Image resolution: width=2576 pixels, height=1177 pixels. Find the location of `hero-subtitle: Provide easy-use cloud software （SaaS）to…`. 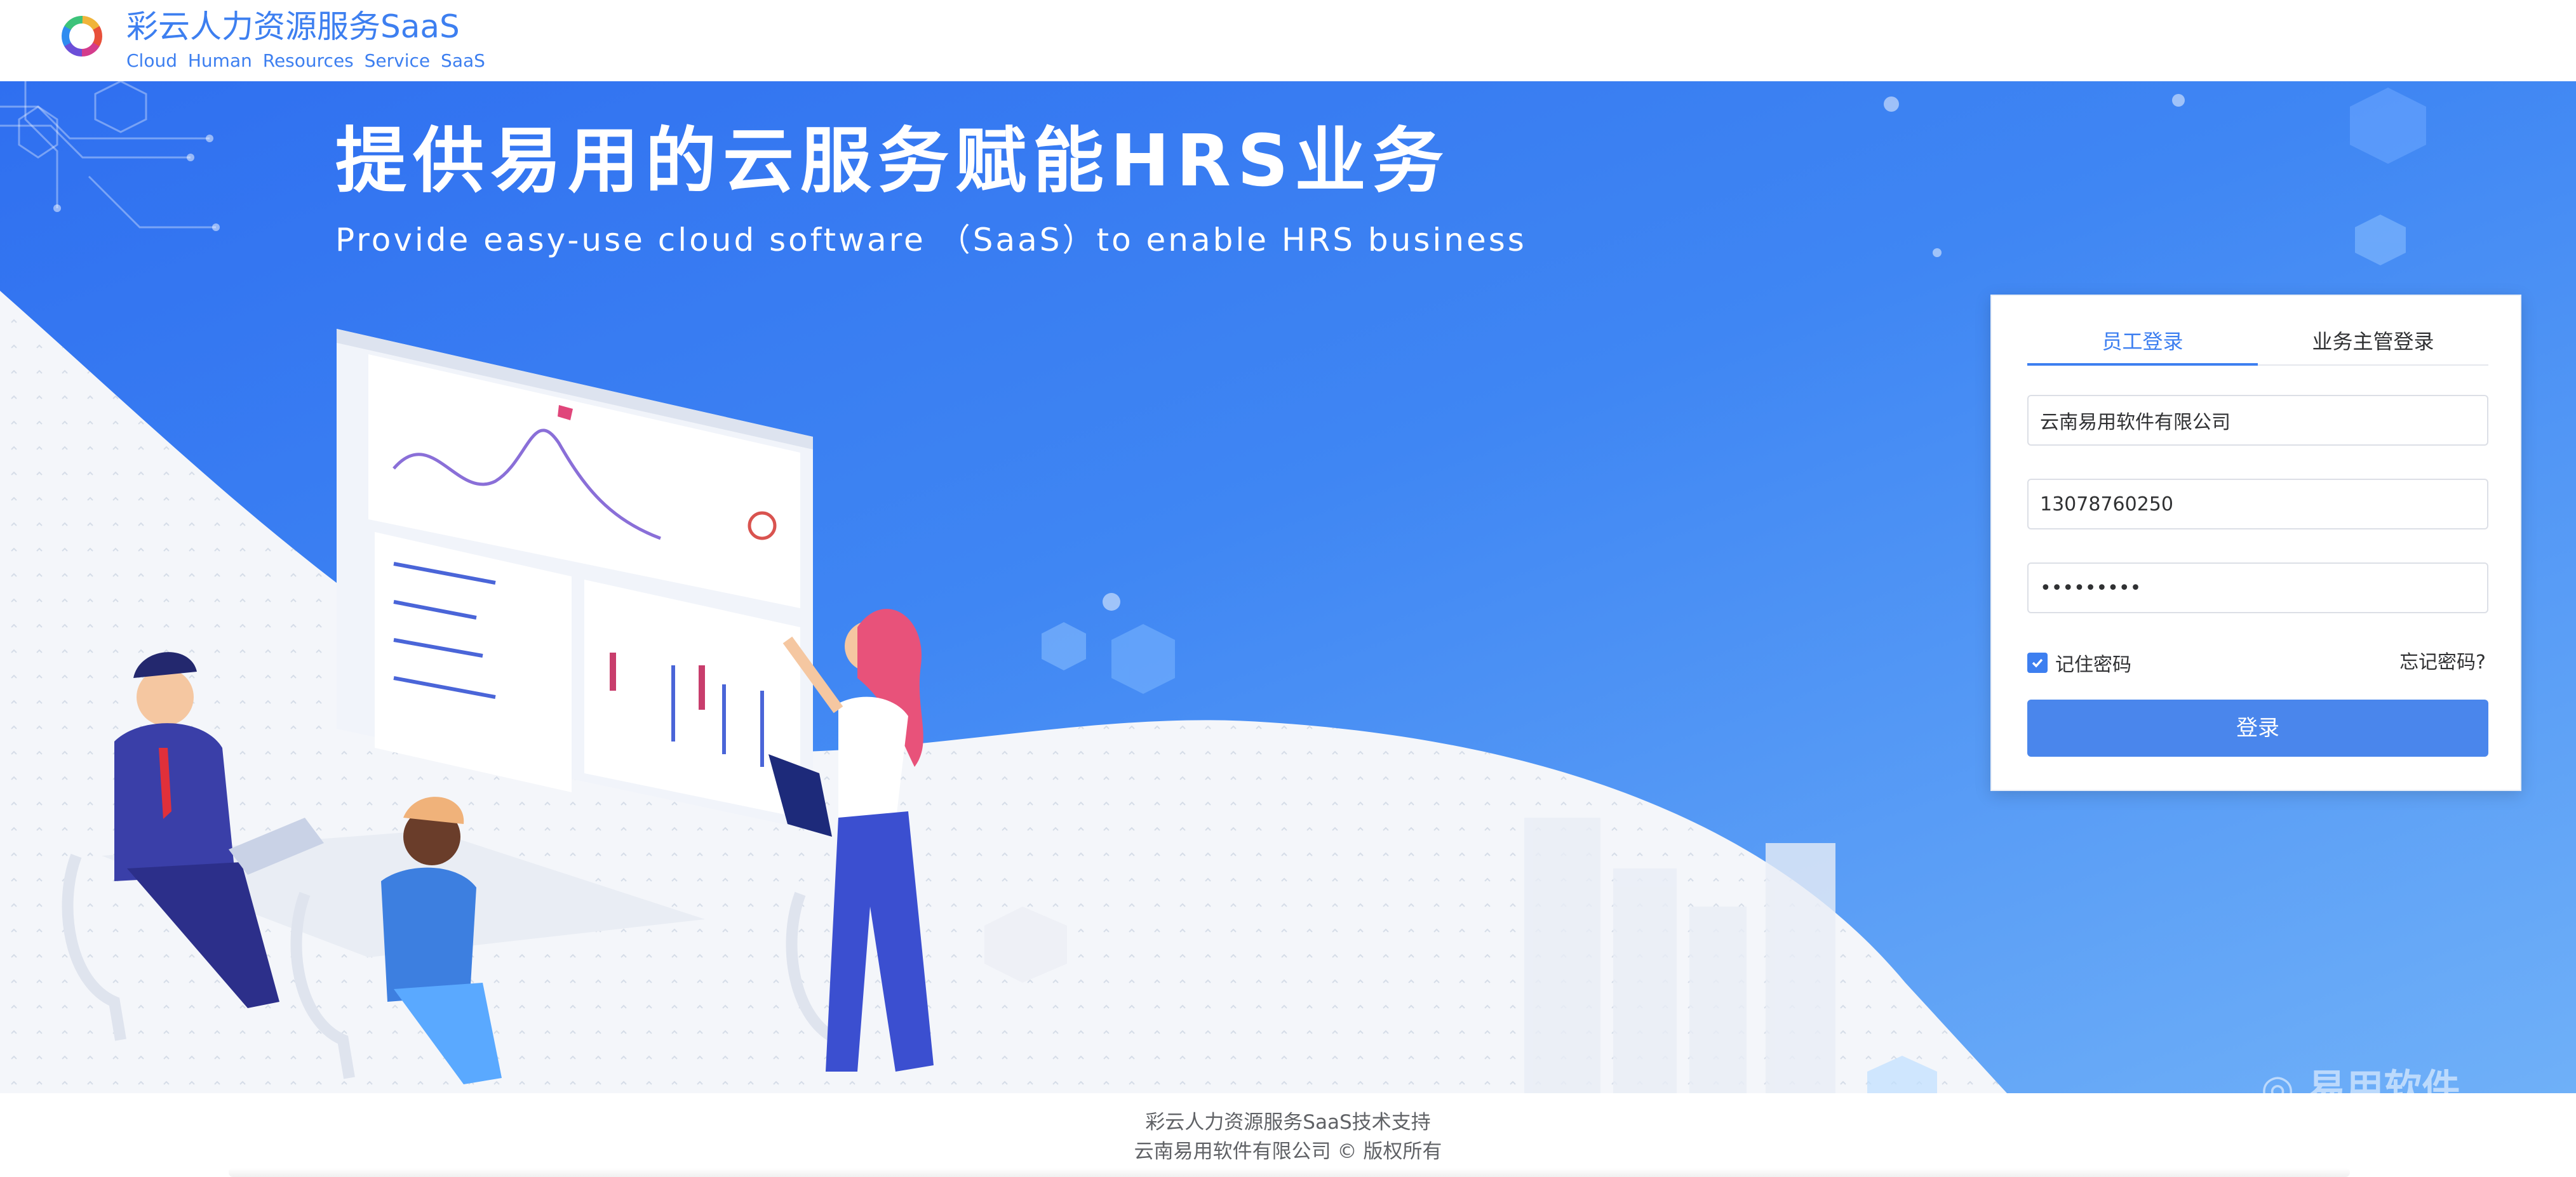

hero-subtitle: Provide easy-use cloud software （SaaS）to… is located at coordinates (931, 240).